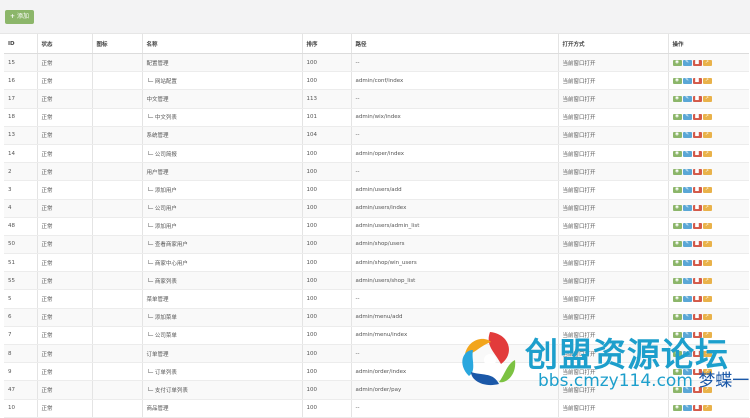  Describe the element at coordinates (454, 281) in the screenshot. I see `cell-path: admin/users/shop_list` at that location.